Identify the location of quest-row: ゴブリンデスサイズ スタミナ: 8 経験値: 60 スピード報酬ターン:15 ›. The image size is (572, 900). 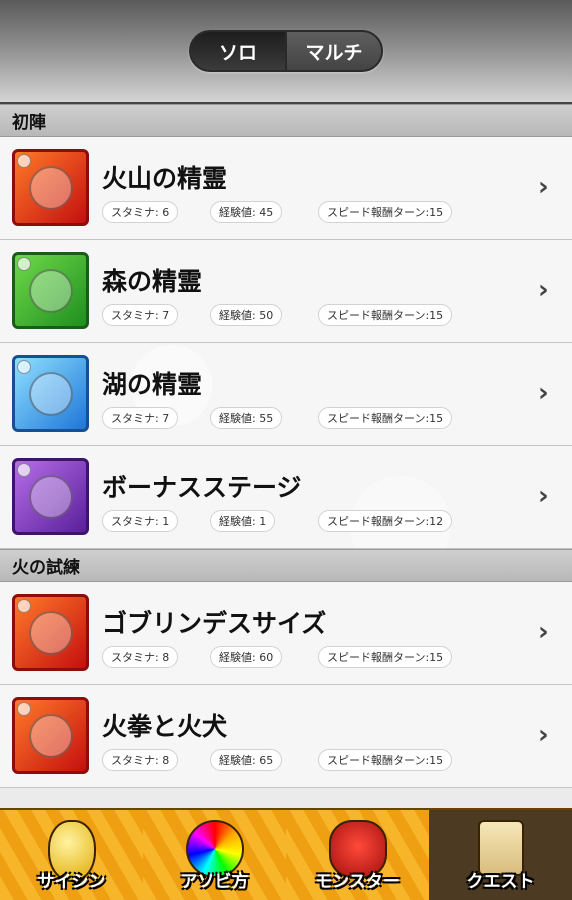
(286, 633).